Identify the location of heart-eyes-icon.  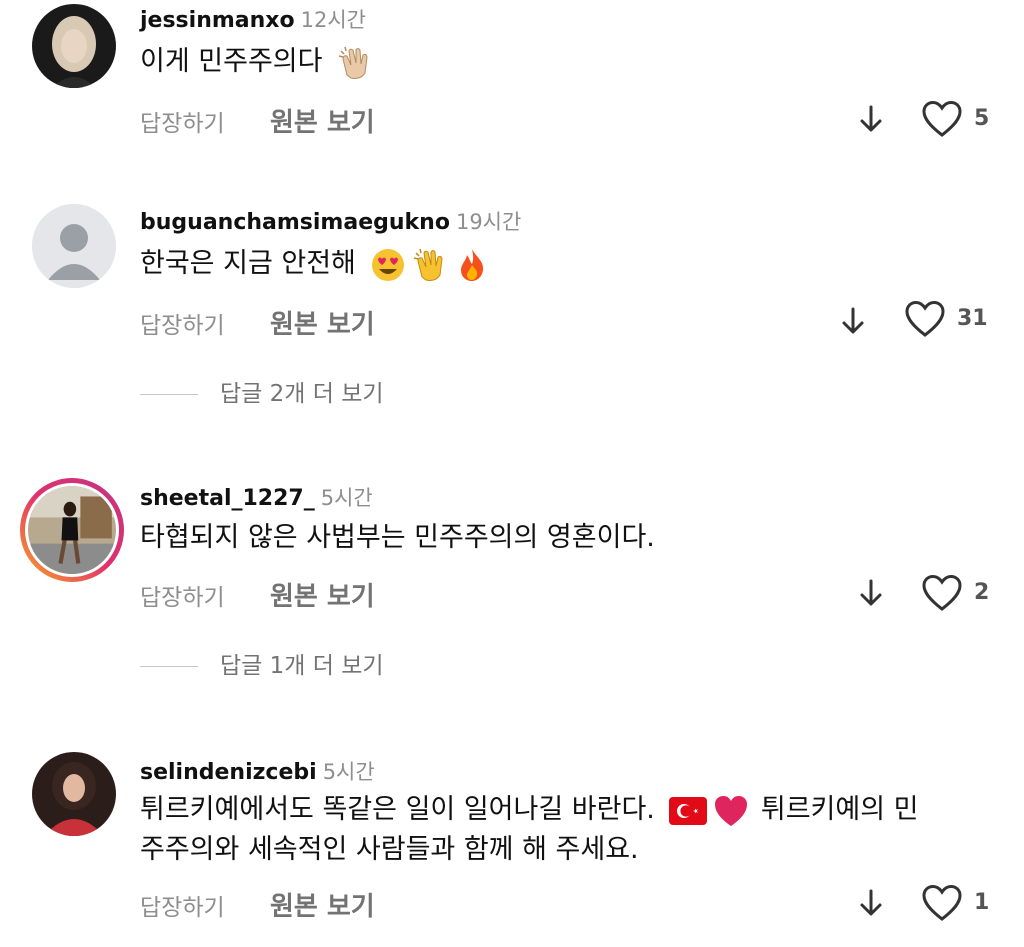
(388, 265).